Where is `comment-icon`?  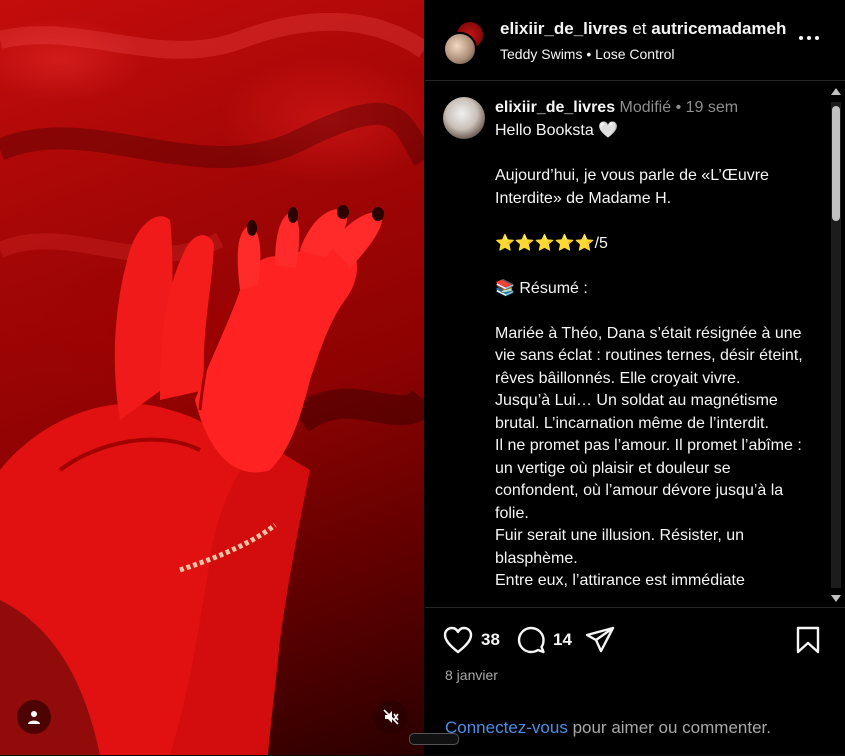
comment-icon is located at coordinates (531, 640).